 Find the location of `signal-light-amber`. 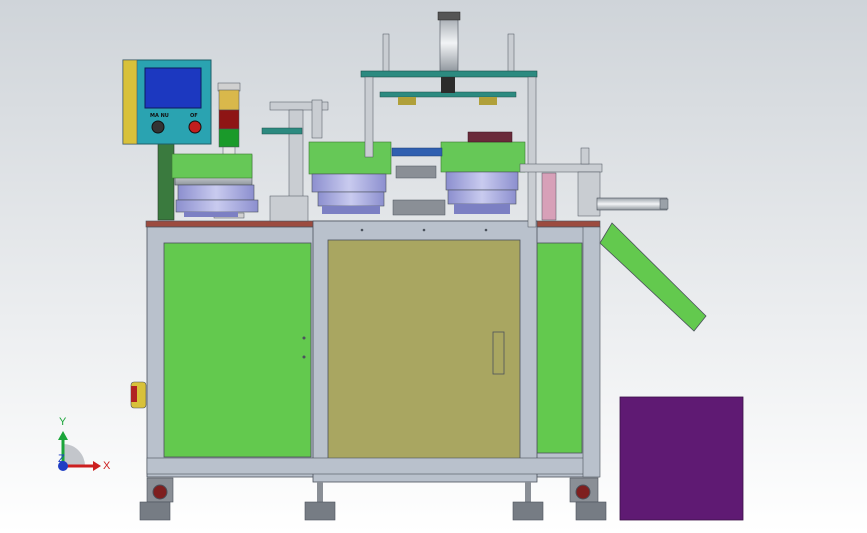

signal-light-amber is located at coordinates (229, 100).